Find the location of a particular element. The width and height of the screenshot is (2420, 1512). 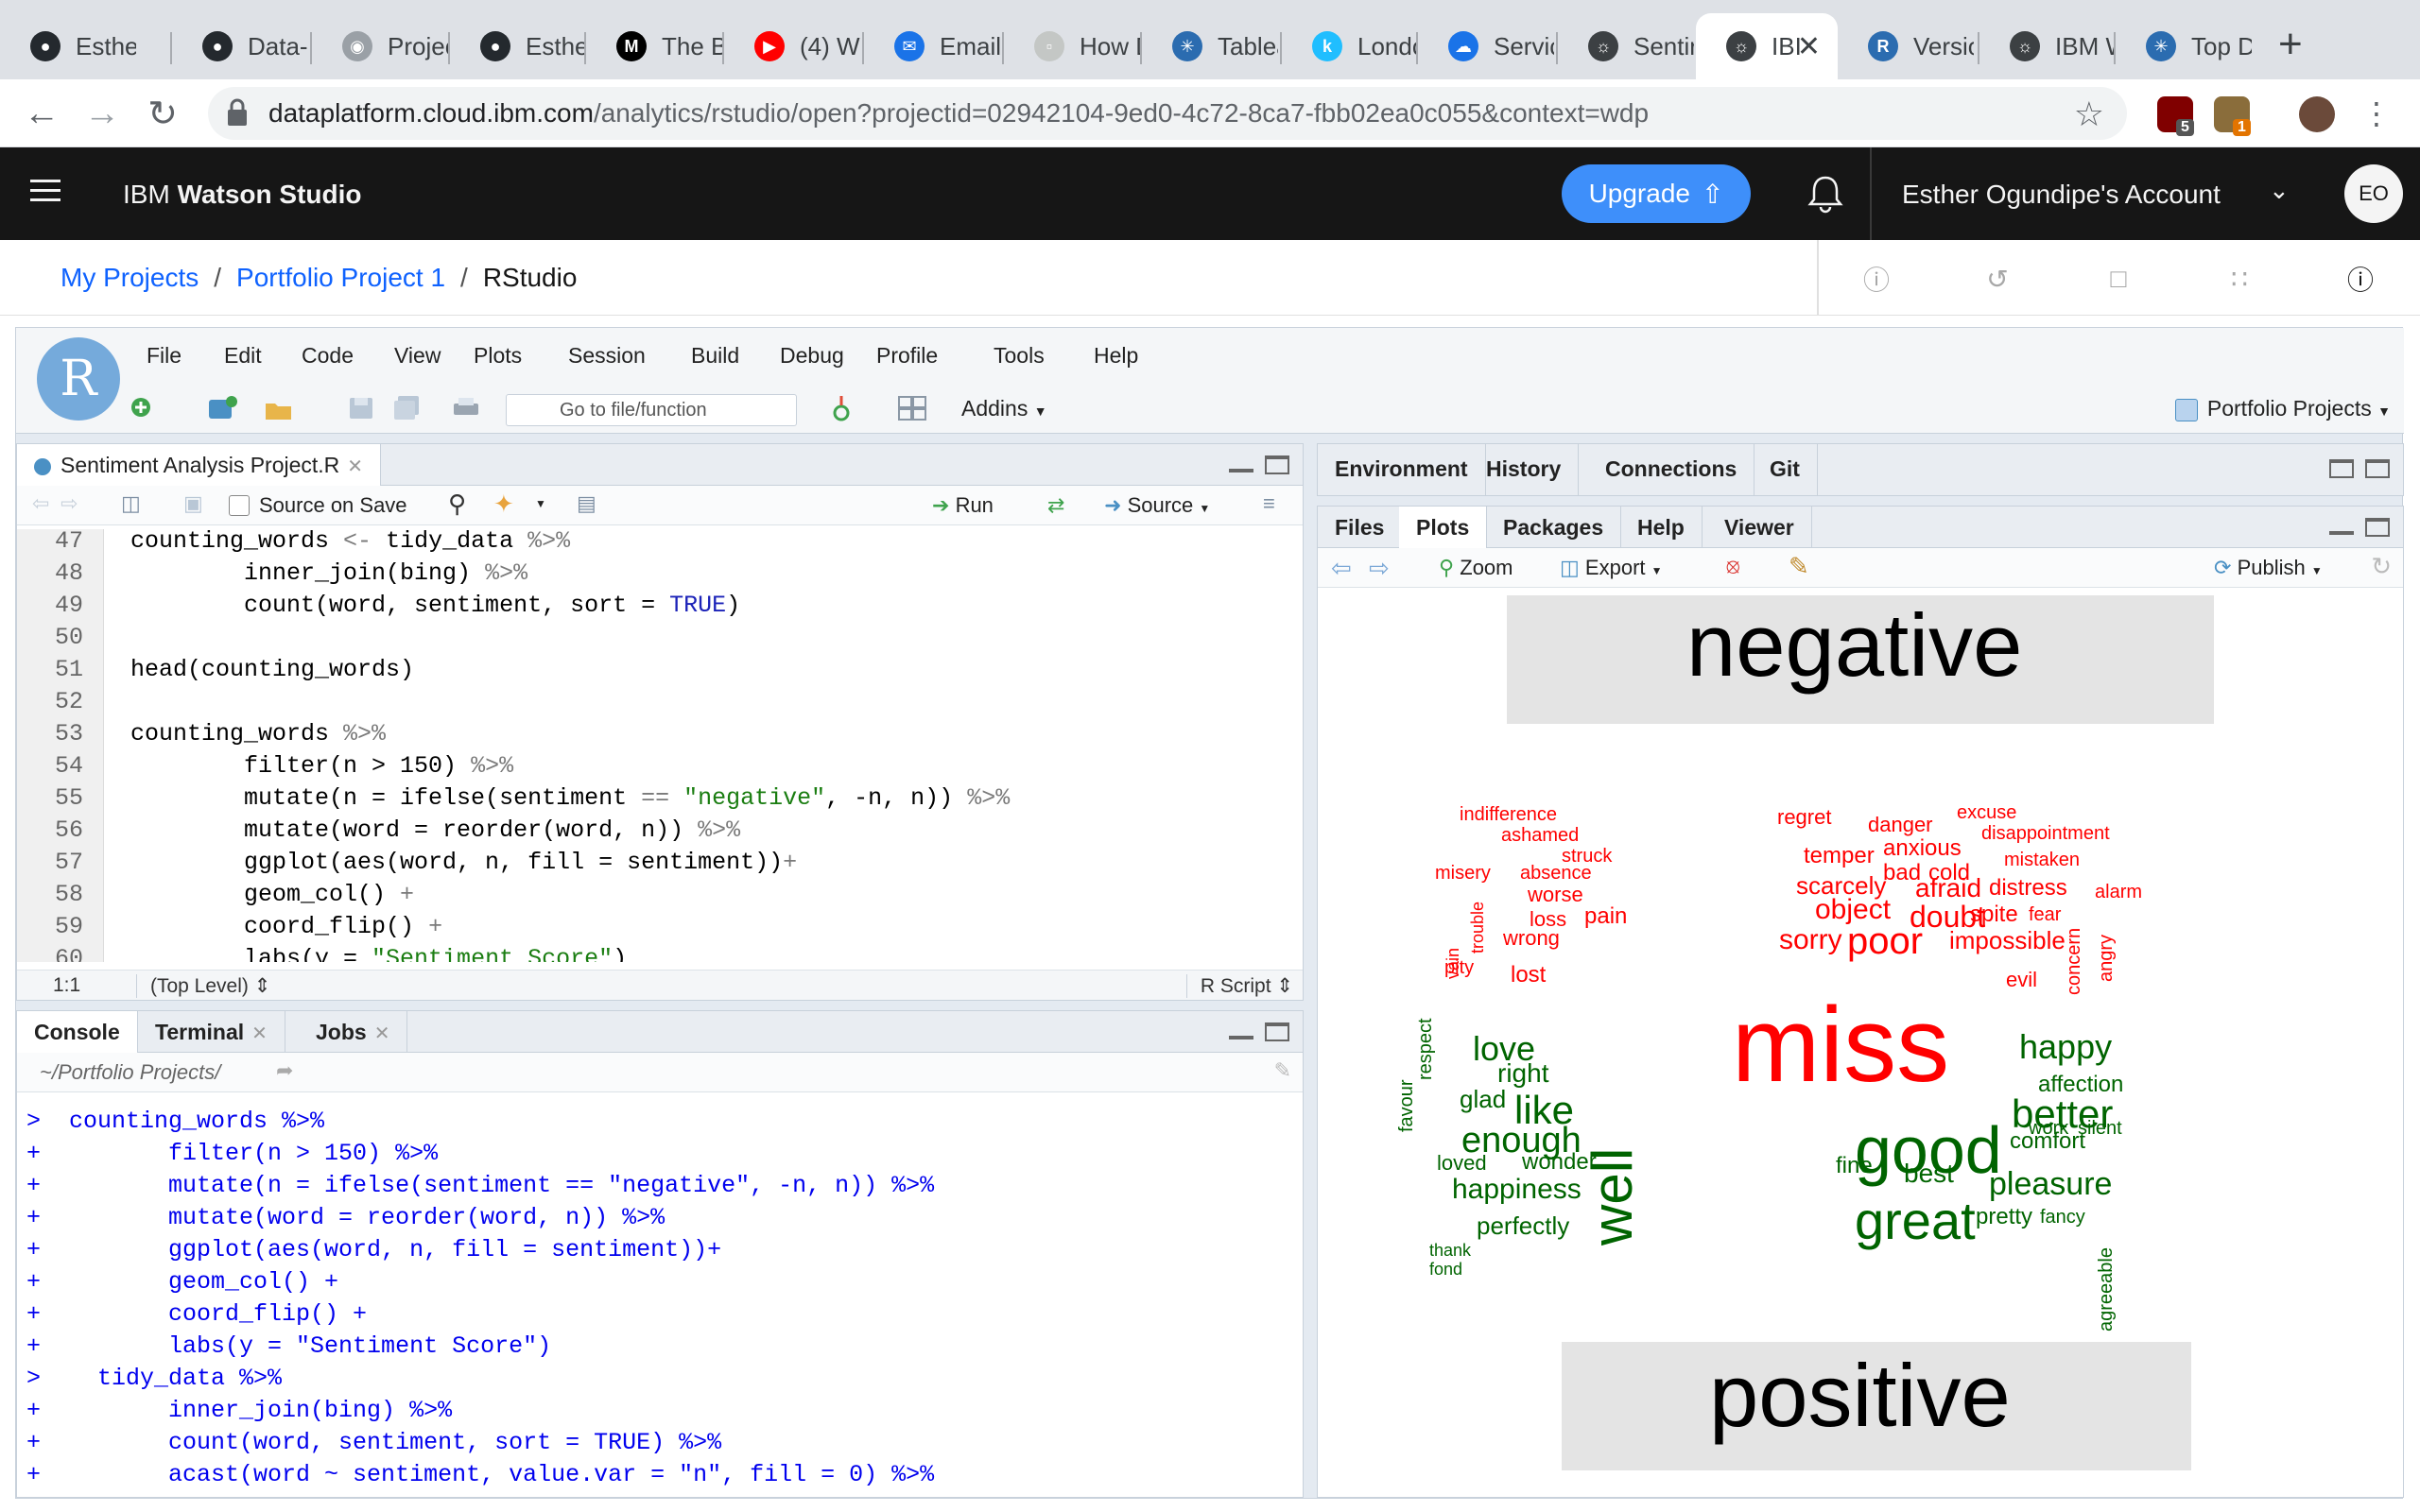

zoom-button: ⚲ Zoom is located at coordinates (1476, 568).